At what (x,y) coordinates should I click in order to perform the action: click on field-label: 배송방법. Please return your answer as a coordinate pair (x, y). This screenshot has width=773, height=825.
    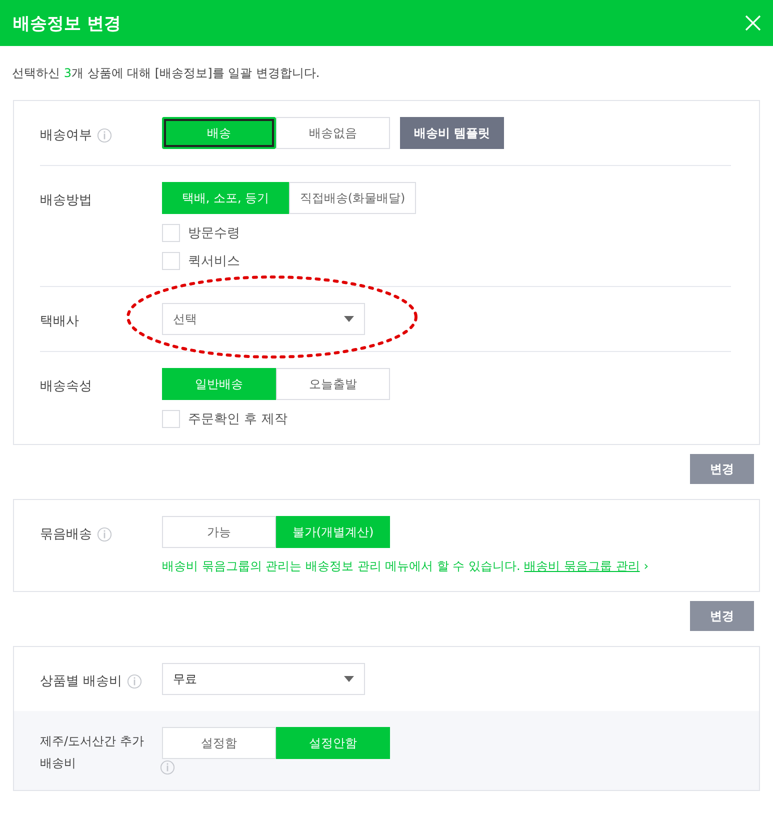
    Looking at the image, I should click on (66, 201).